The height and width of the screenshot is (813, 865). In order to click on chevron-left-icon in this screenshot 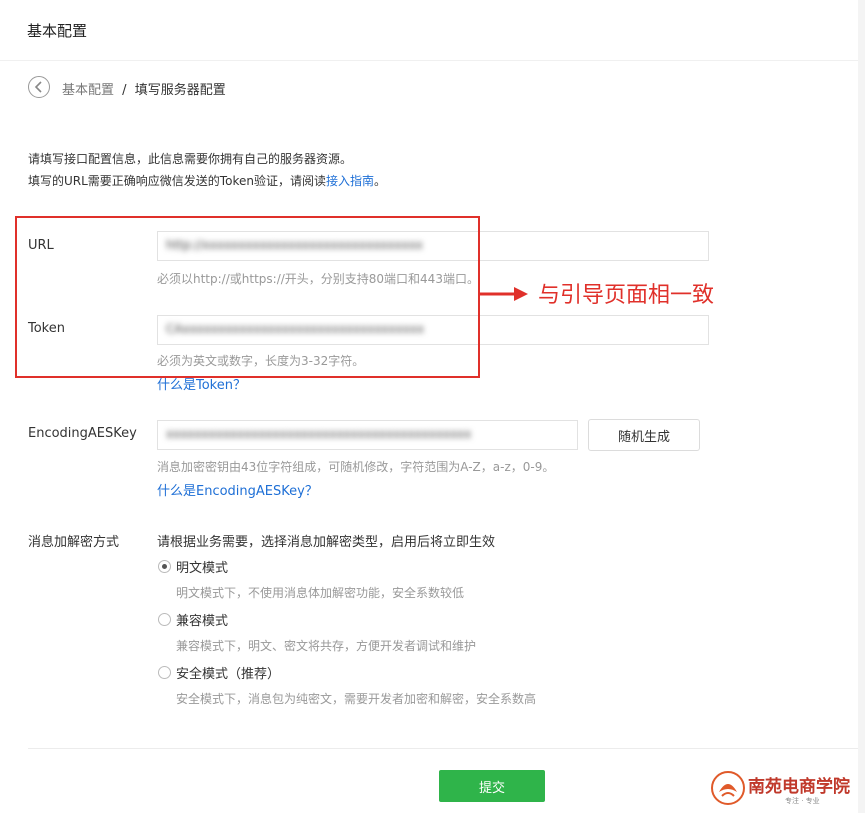, I will do `click(38, 87)`.